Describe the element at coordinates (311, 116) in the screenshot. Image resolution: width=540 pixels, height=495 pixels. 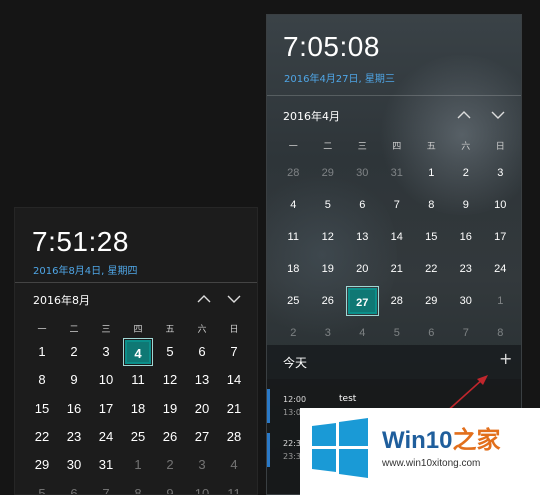
I see `month-label: 2016年4月` at that location.